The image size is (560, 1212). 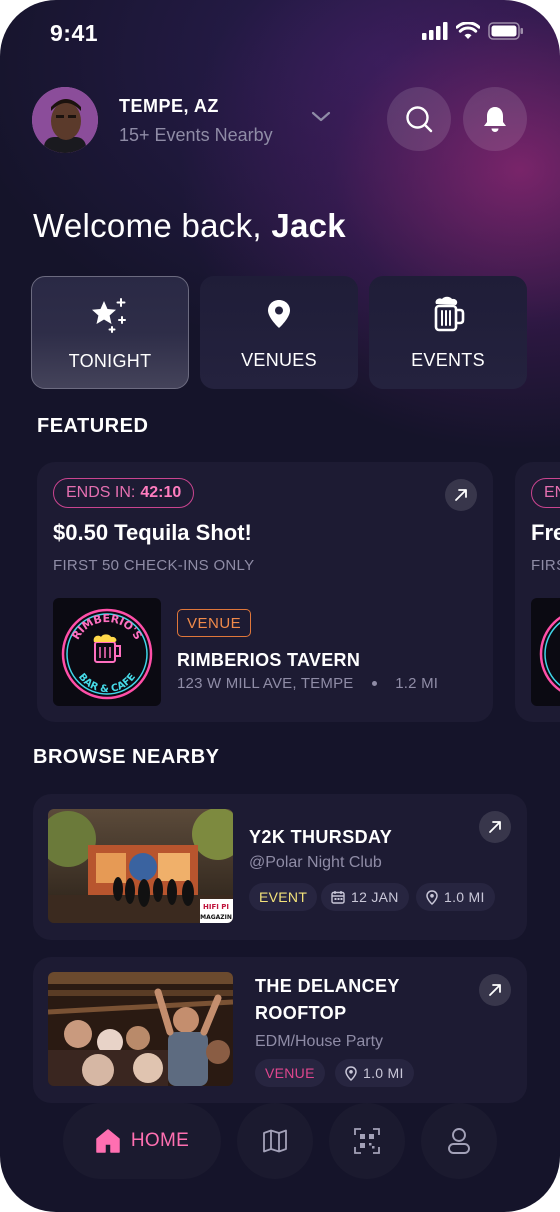 I want to click on event-photo: HIFI PI MAGAZIN, so click(x=140, y=866).